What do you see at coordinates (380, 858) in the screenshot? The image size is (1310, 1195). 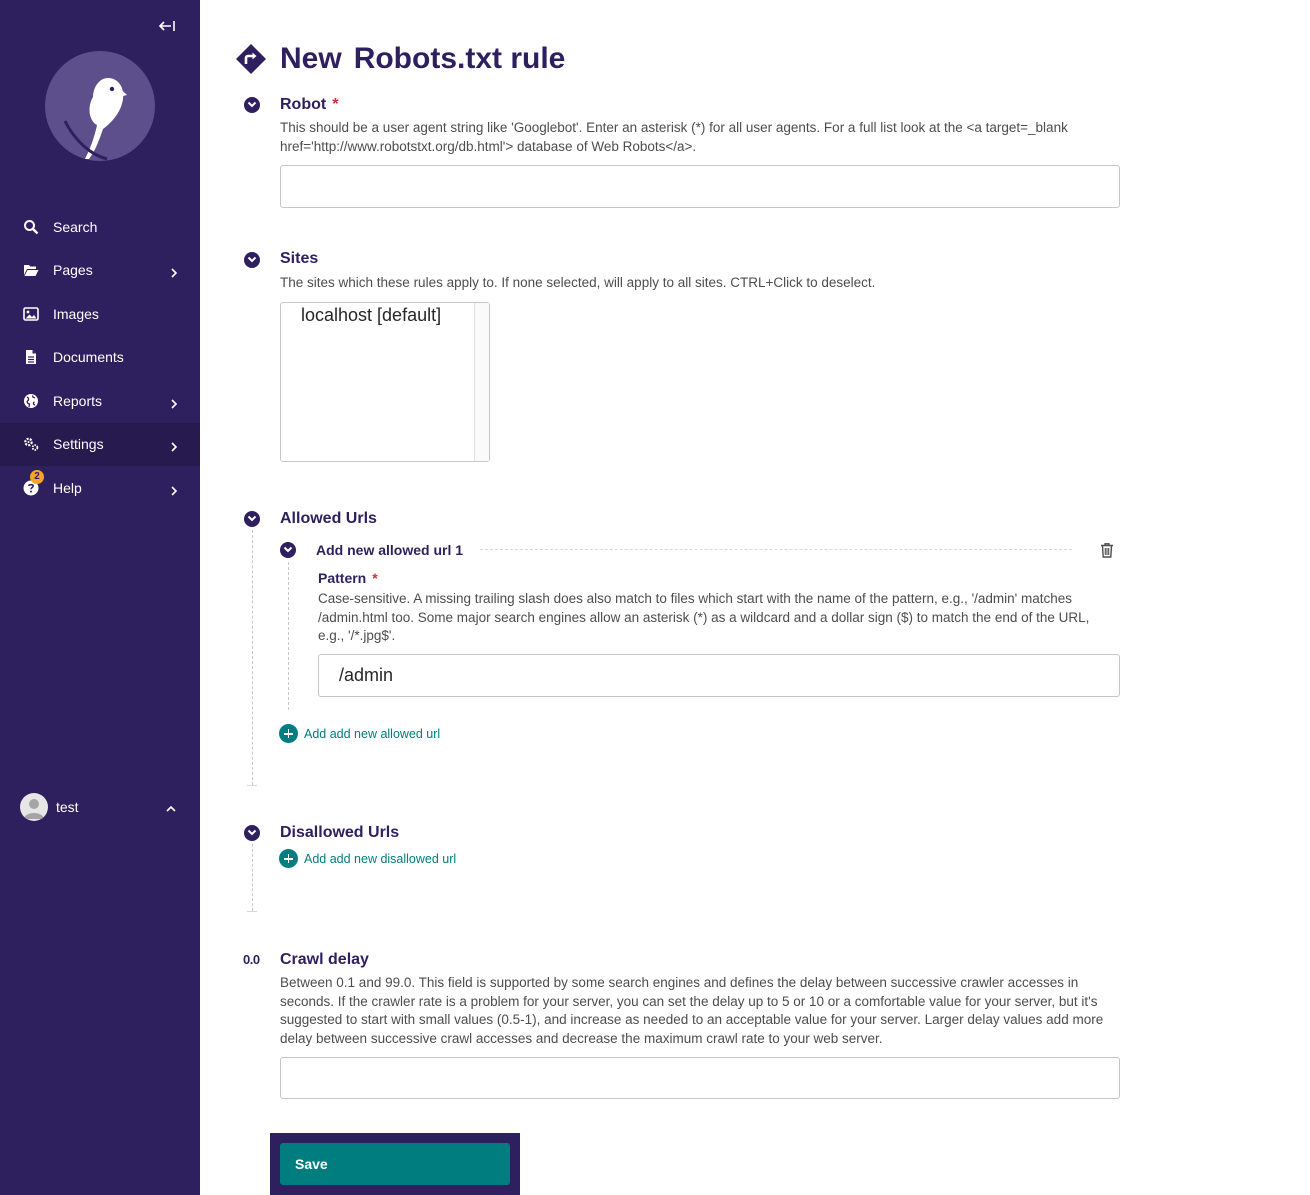 I see `add-disallowed-url-label: Add add new disallowed url` at bounding box center [380, 858].